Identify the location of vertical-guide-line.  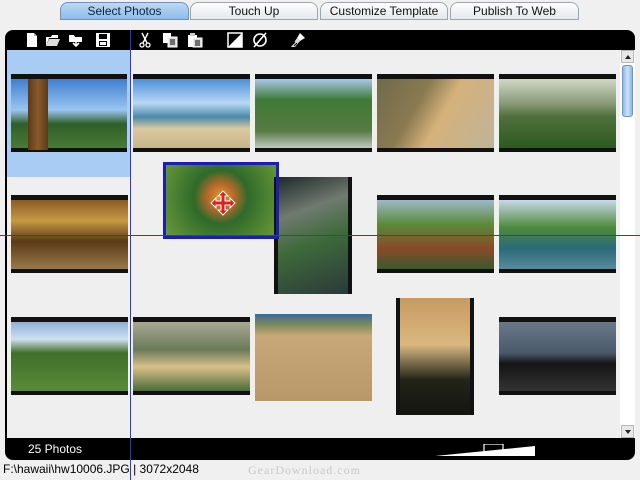
(130, 255).